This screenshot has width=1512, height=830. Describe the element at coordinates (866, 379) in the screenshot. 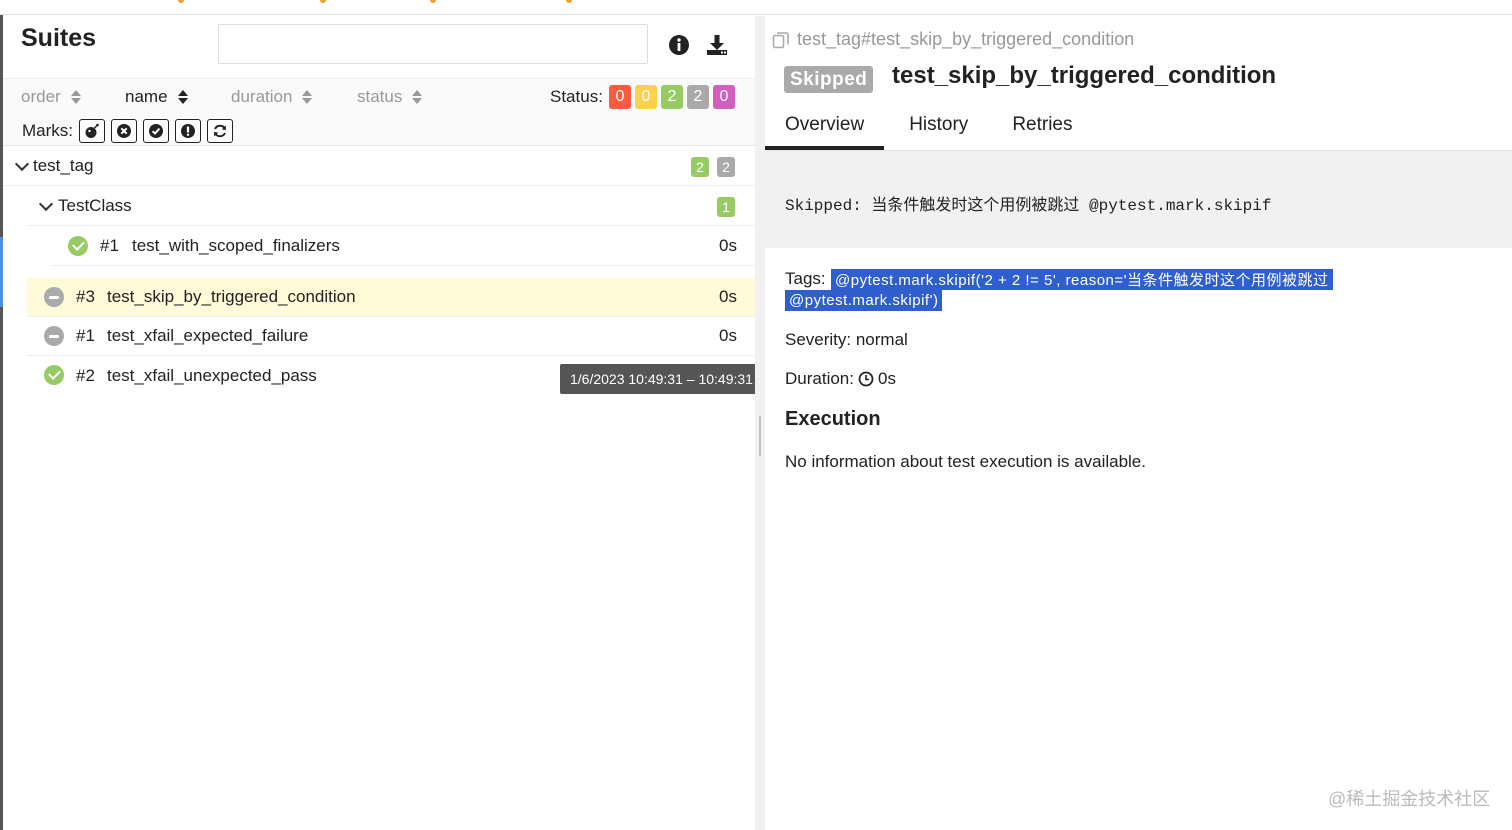

I see `clock-icon` at that location.